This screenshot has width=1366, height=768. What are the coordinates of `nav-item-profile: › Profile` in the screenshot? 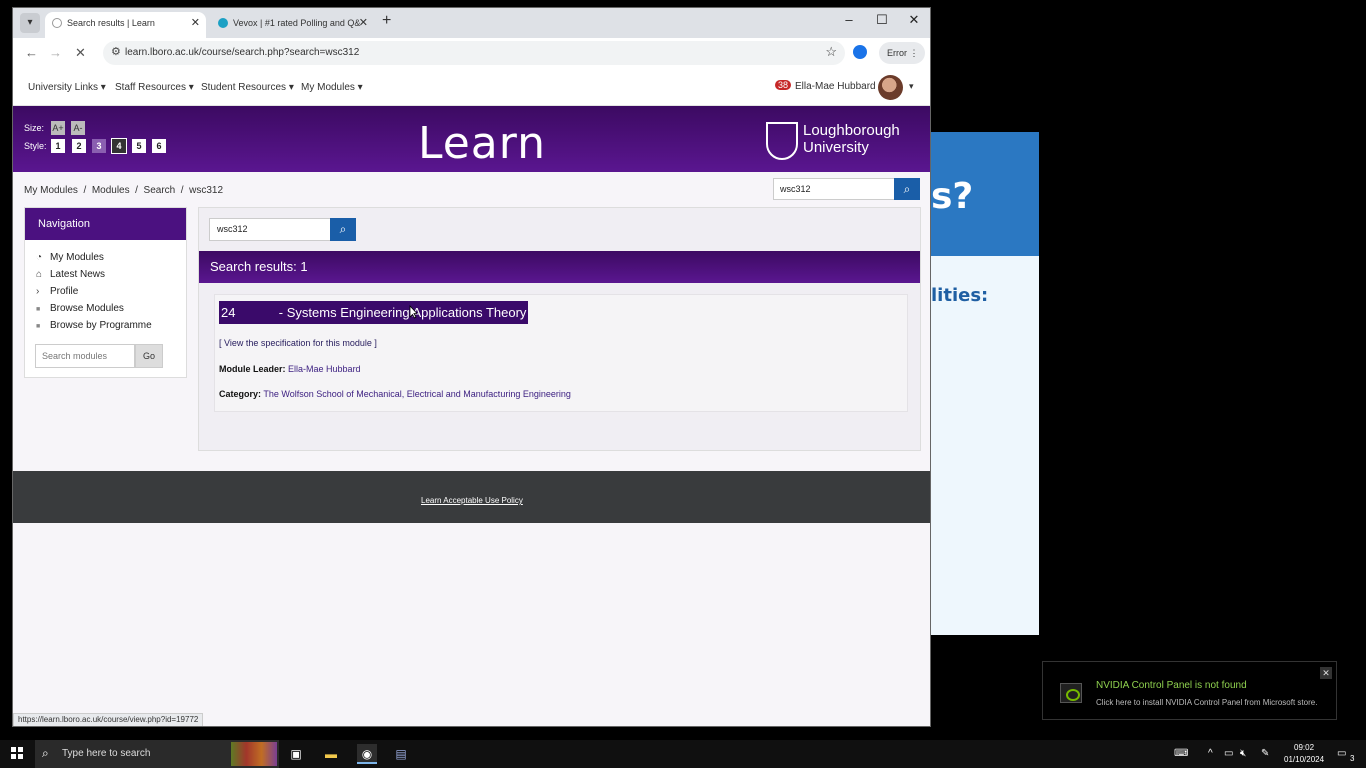 It's located at (57, 291).